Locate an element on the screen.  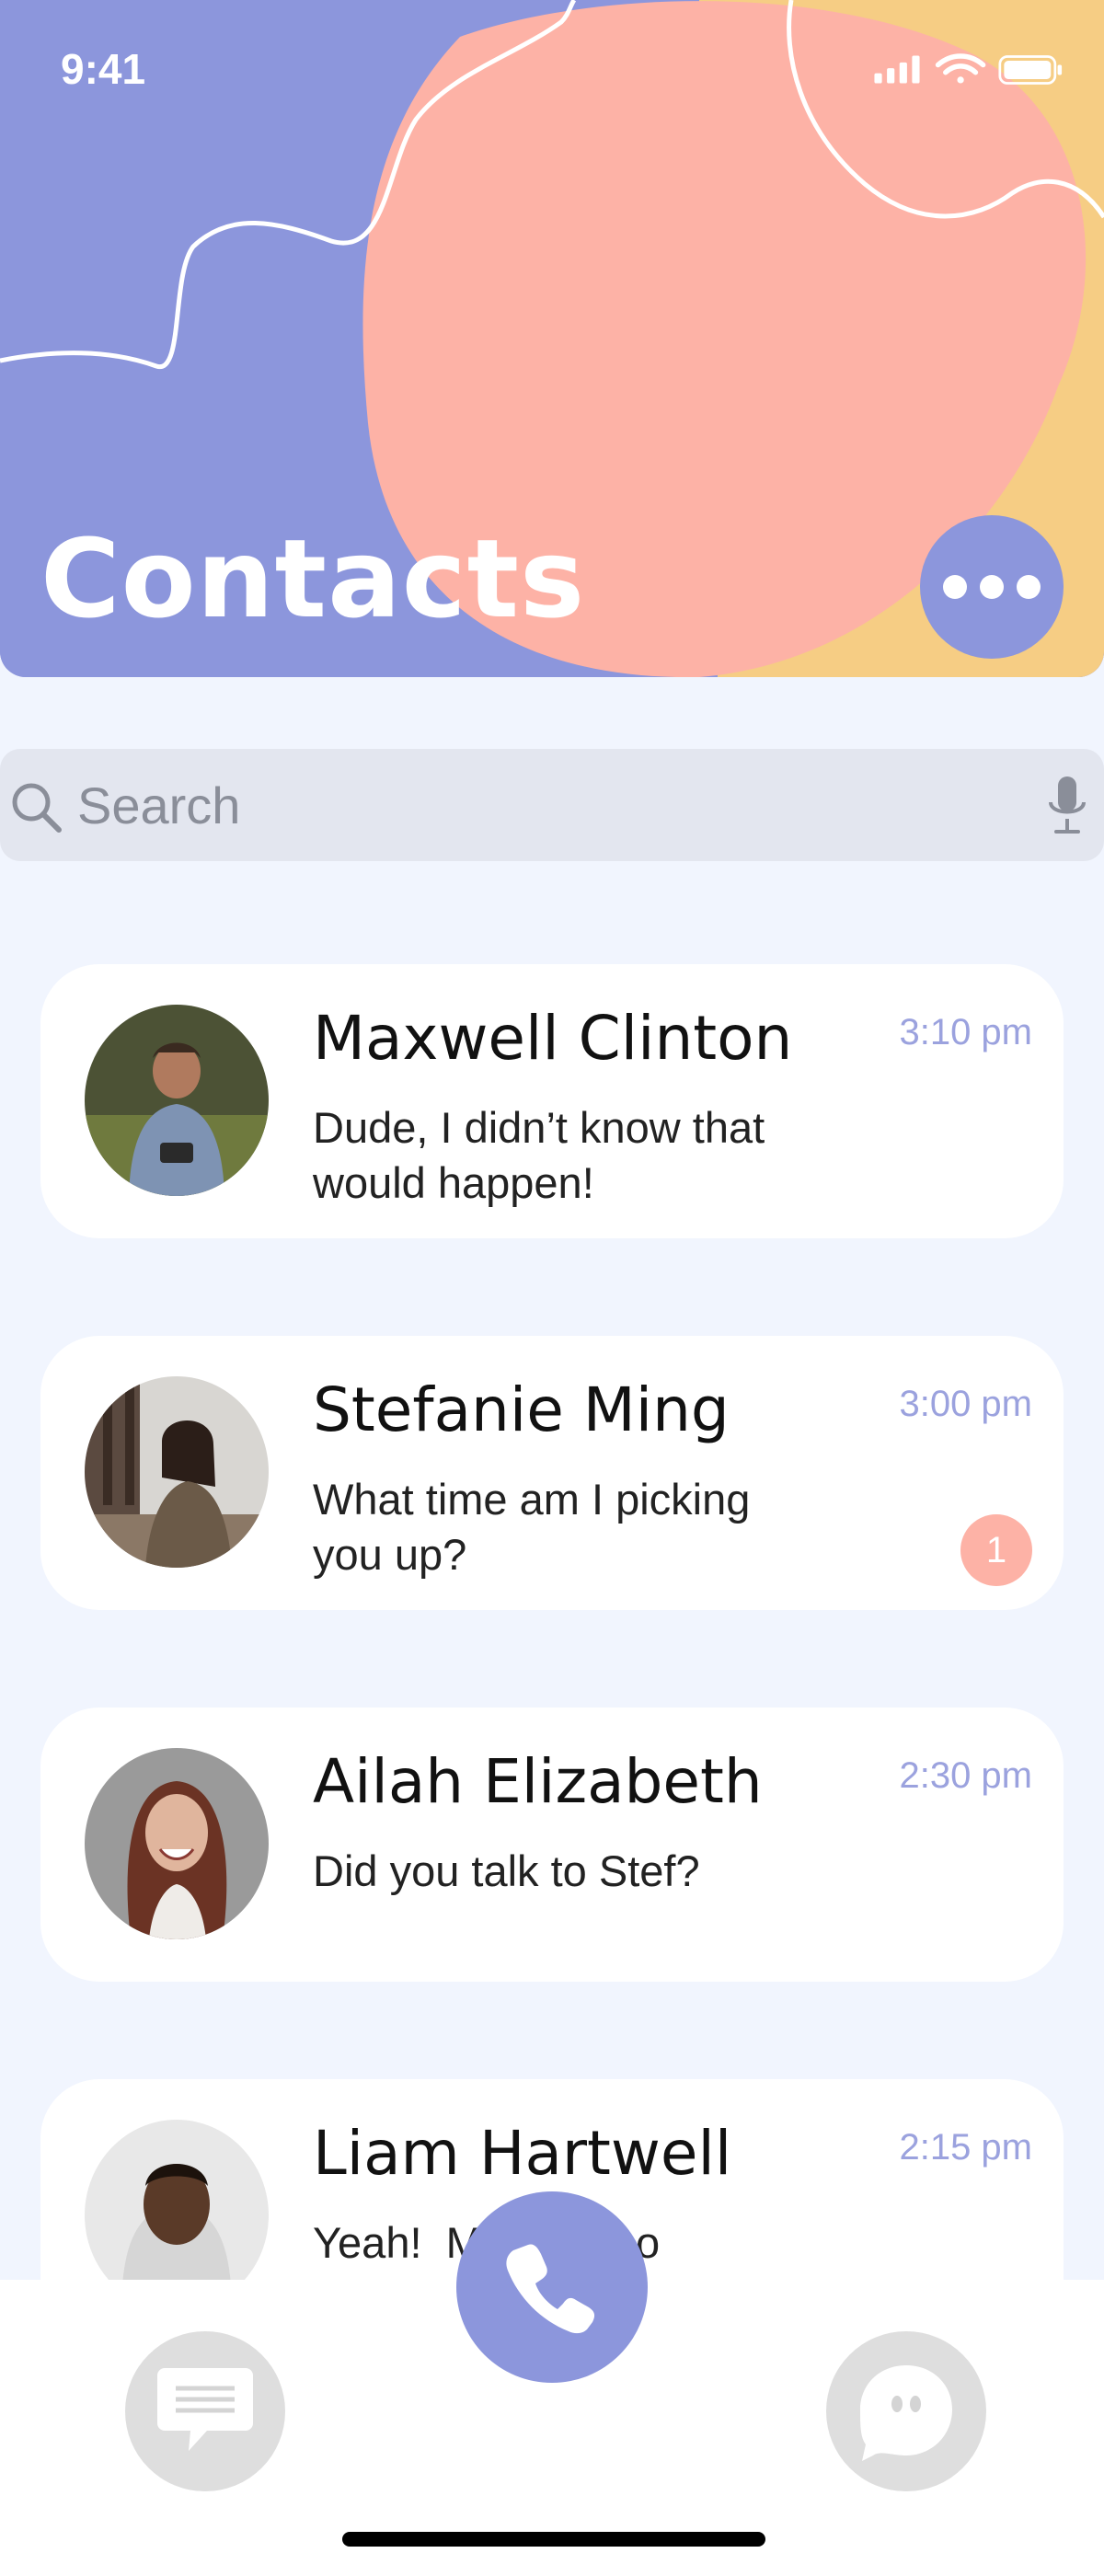
contact-name: Stefanie Ming is located at coordinates (521, 1409).